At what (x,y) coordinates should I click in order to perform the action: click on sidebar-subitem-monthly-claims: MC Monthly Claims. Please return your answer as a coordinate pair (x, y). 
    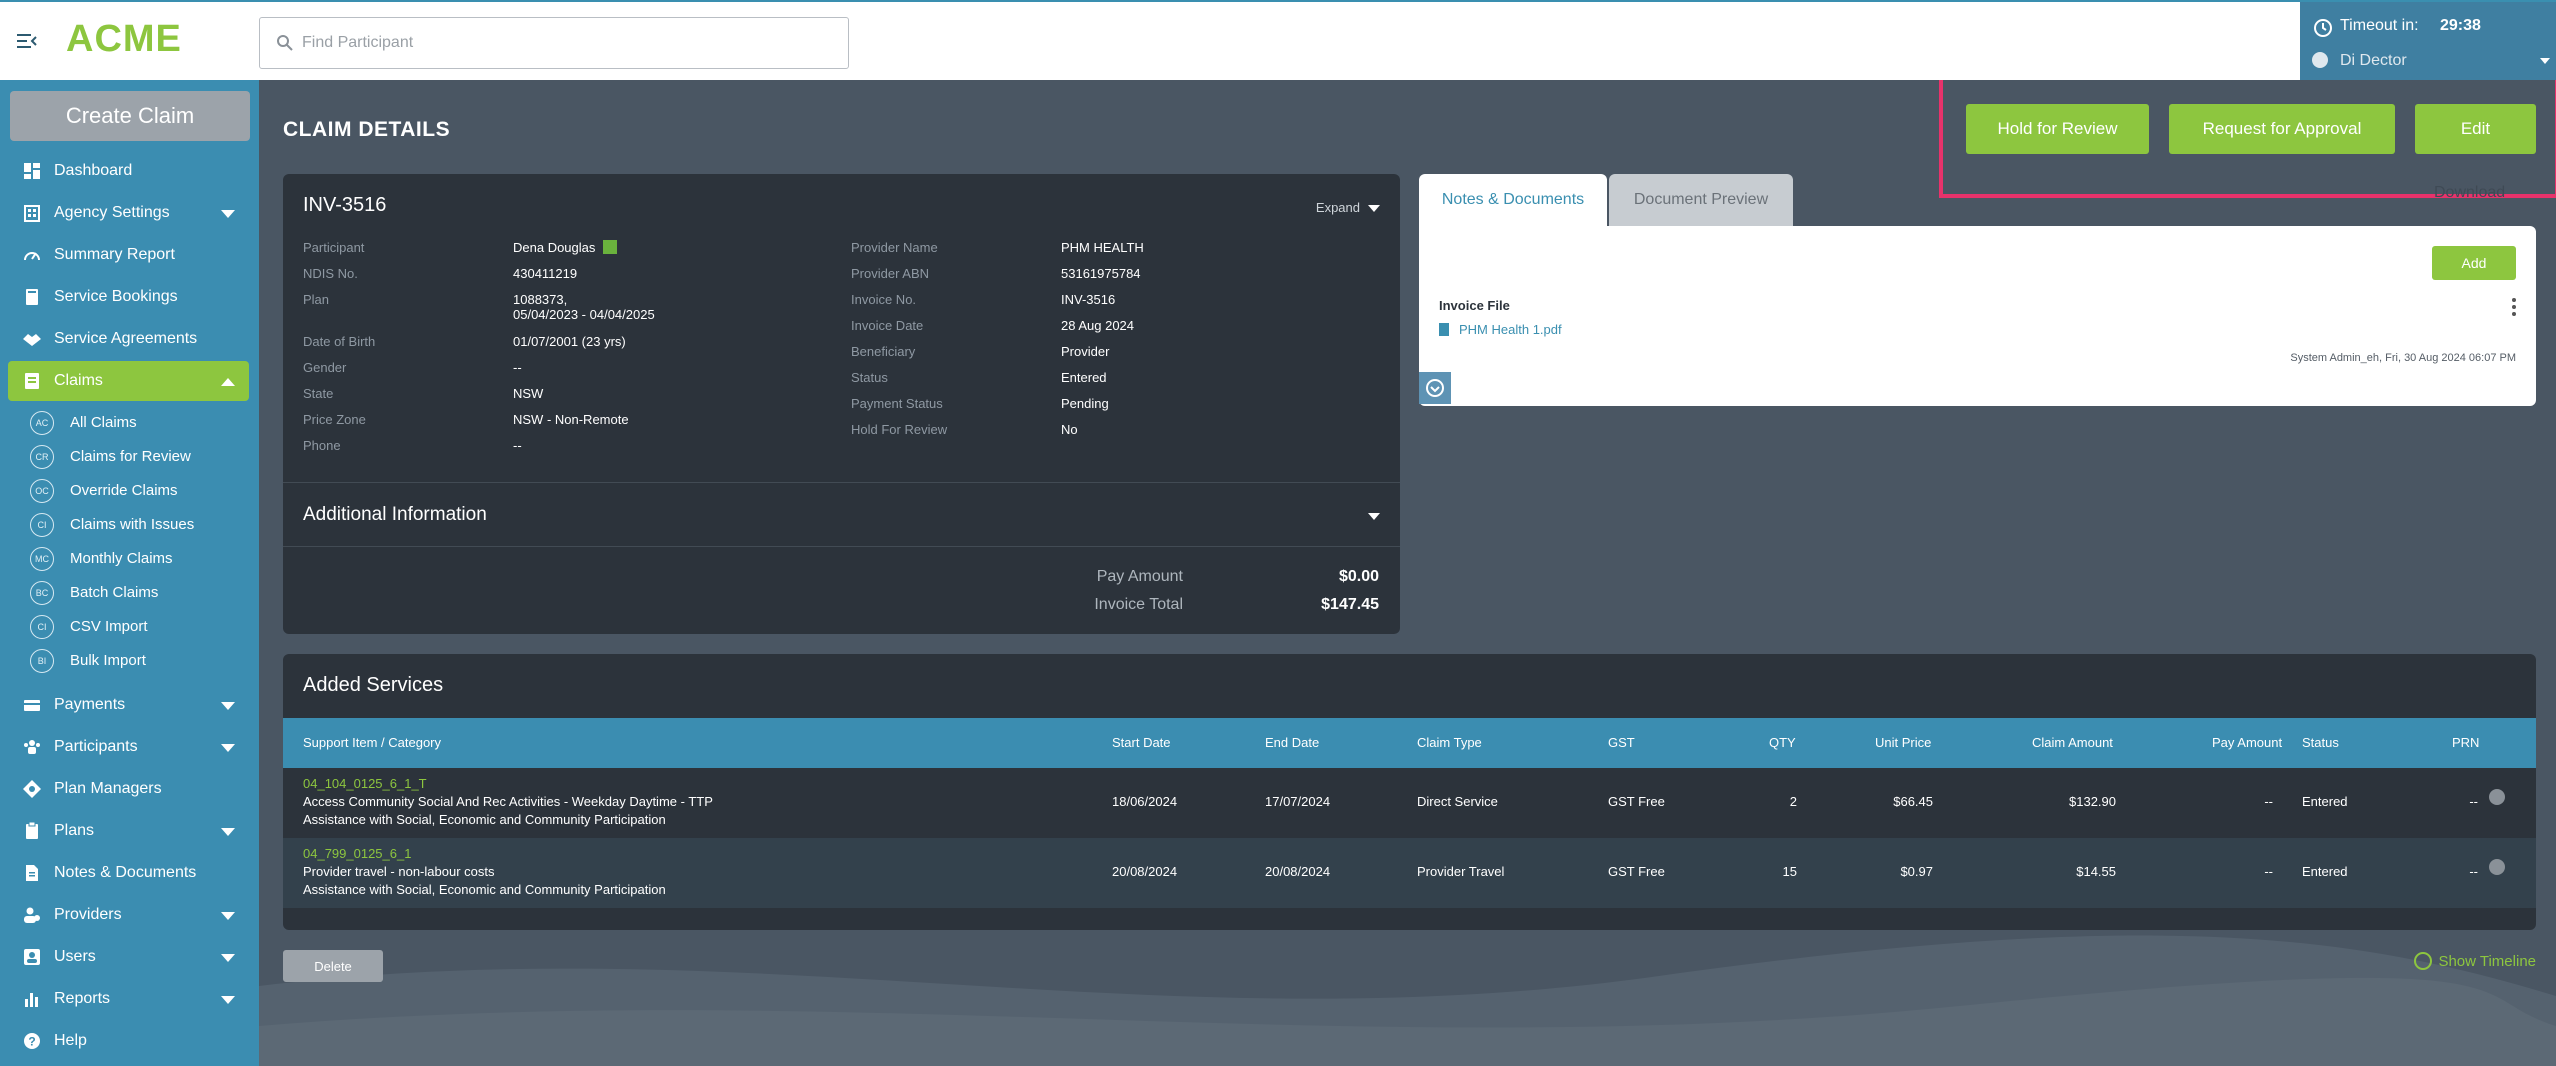
    Looking at the image, I should click on (140, 559).